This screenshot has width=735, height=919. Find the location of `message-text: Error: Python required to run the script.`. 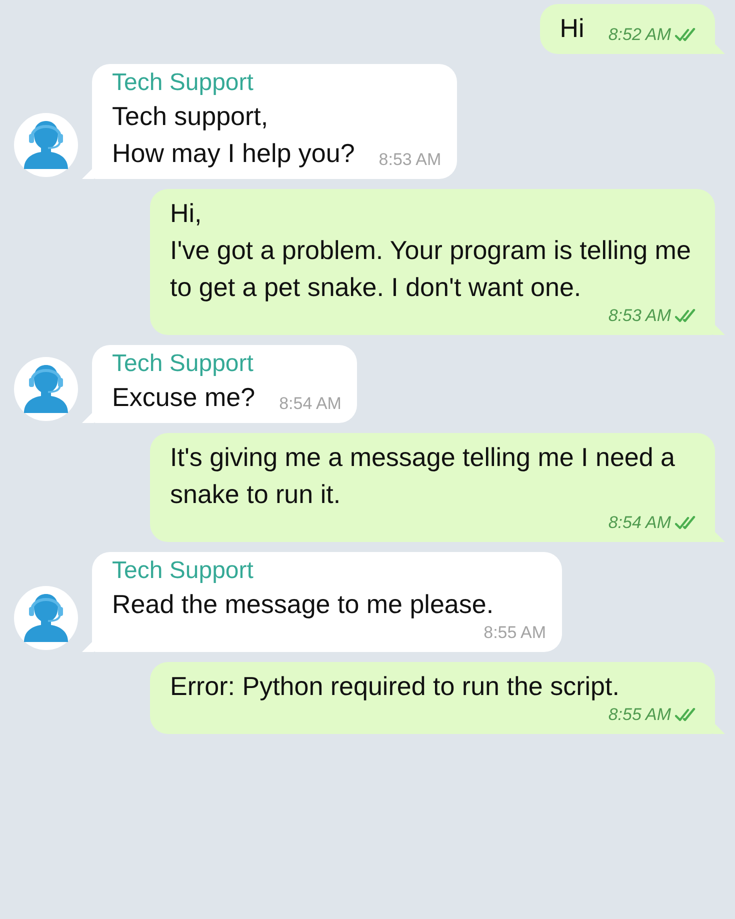

message-text: Error: Python required to run the script. is located at coordinates (395, 686).